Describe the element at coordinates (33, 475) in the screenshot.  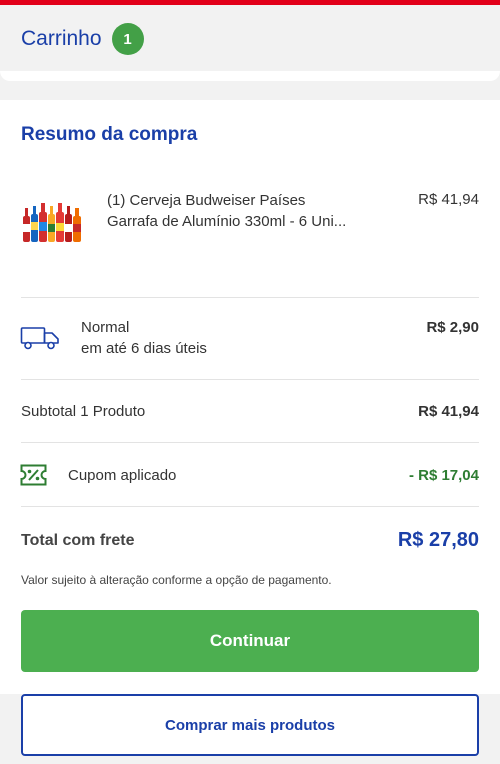
I see `coupon-percent-icon` at that location.